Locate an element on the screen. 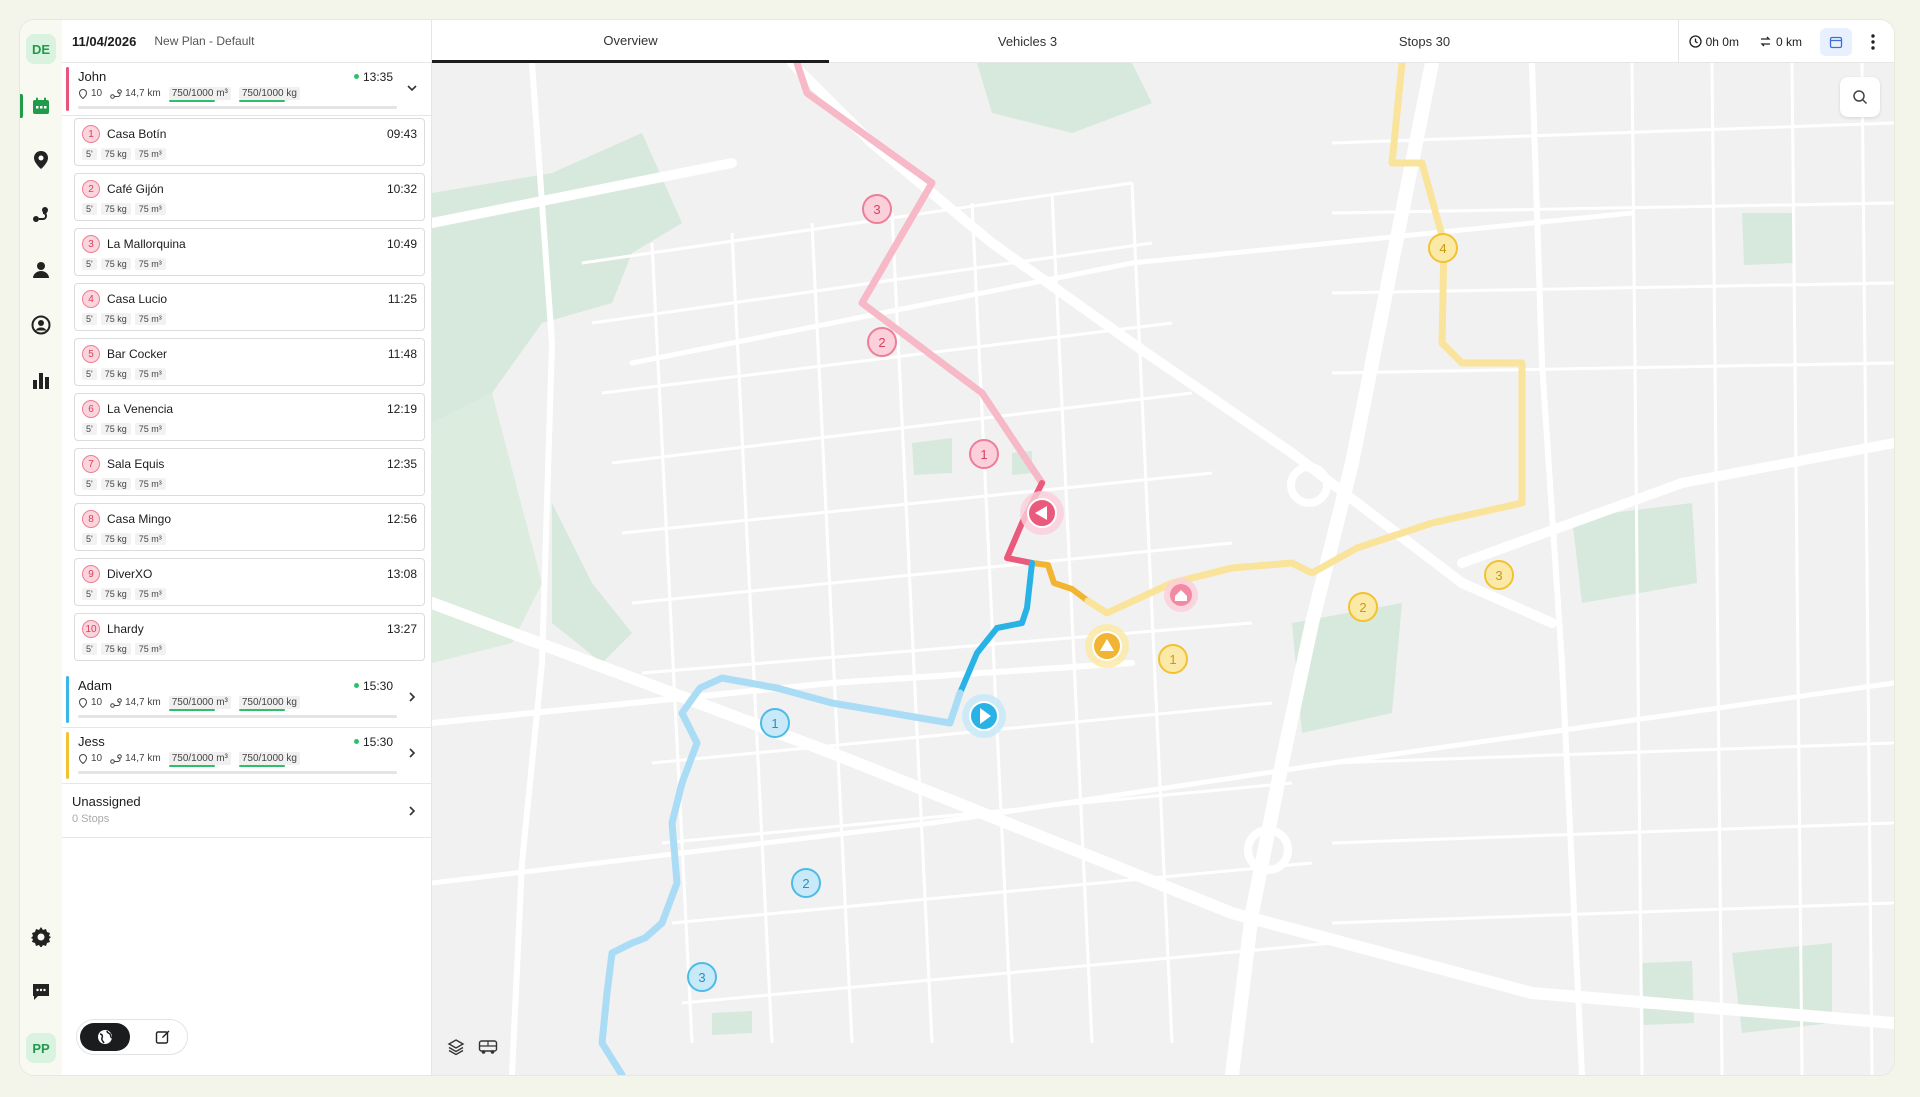 This screenshot has height=1097, width=1920. stop-item: 5 Bar Cocker 11:48 5' 75 kg 75 m³ is located at coordinates (249, 362).